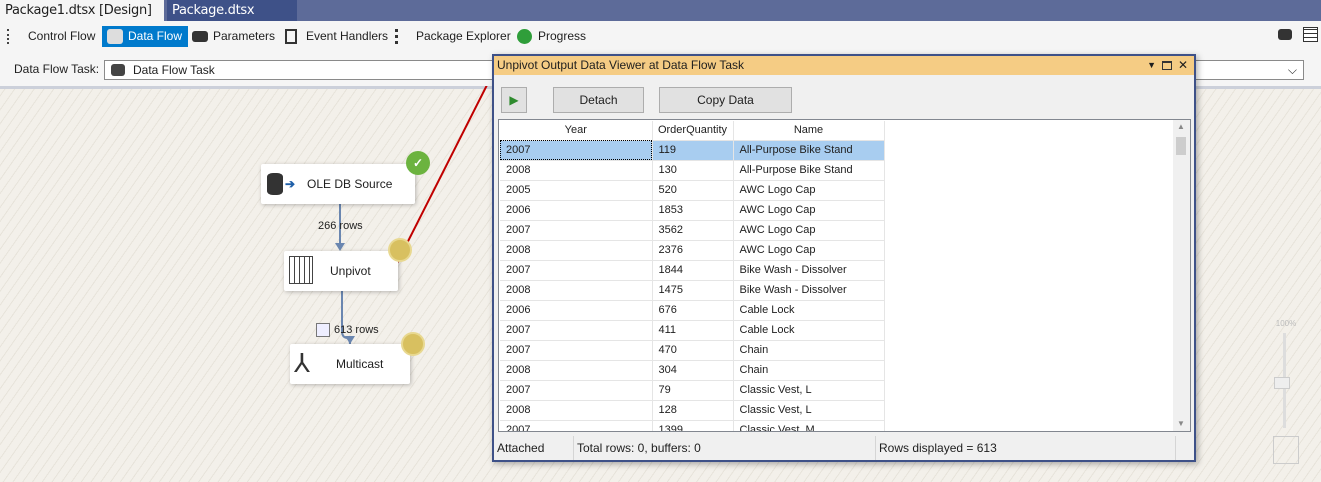  Describe the element at coordinates (57, 69) in the screenshot. I see `data-flow-task-label: Data Flow Task:` at that location.